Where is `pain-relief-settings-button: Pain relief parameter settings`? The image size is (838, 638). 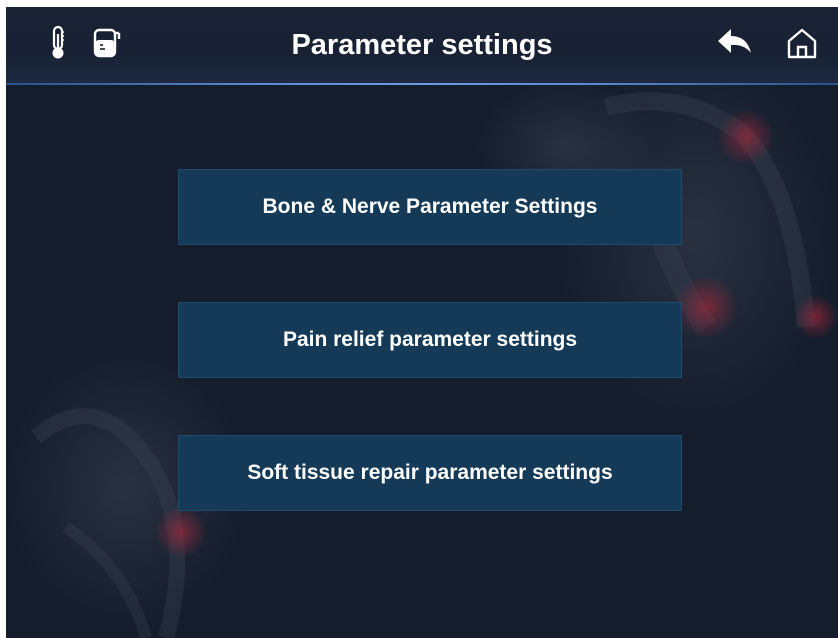 pain-relief-settings-button: Pain relief parameter settings is located at coordinates (430, 340).